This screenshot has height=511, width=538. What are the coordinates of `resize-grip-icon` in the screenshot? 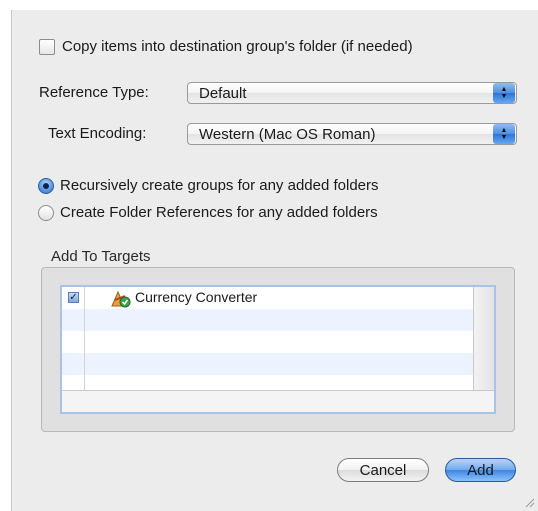 It's located at (529, 502).